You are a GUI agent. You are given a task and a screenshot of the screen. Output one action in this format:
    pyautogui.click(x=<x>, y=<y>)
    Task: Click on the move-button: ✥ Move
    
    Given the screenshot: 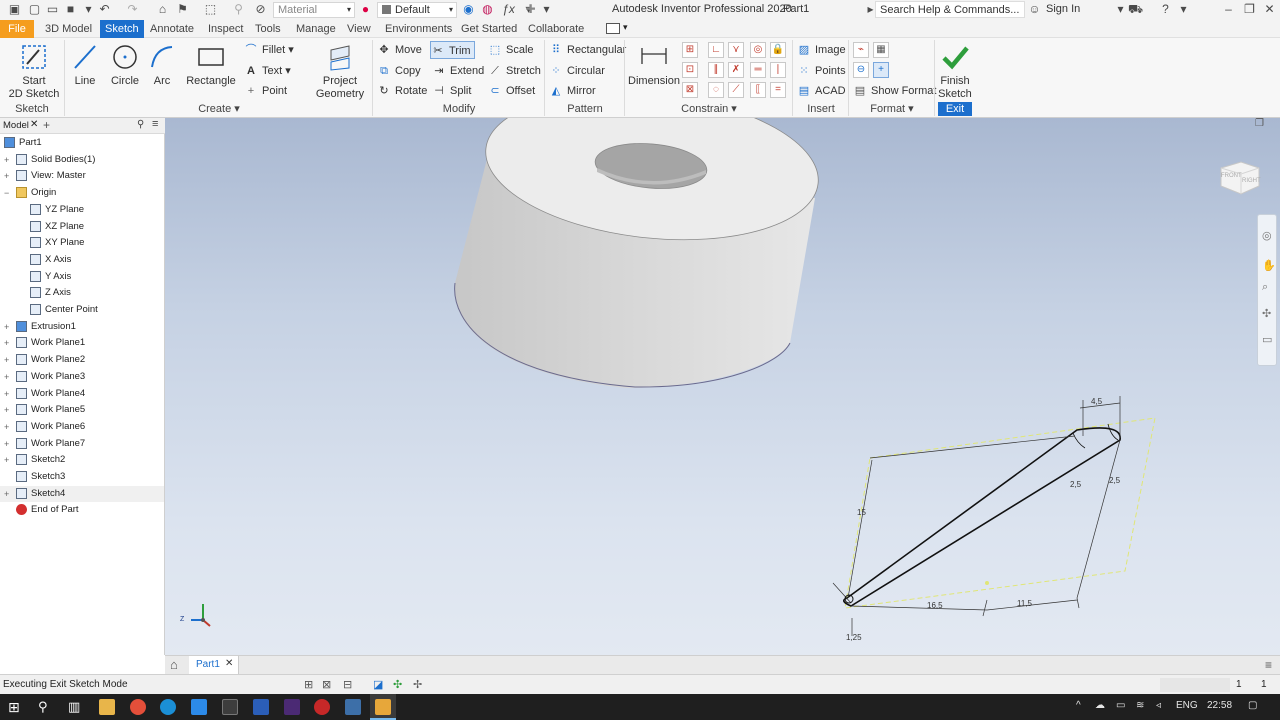 What is the action you would take?
    pyautogui.click(x=399, y=50)
    